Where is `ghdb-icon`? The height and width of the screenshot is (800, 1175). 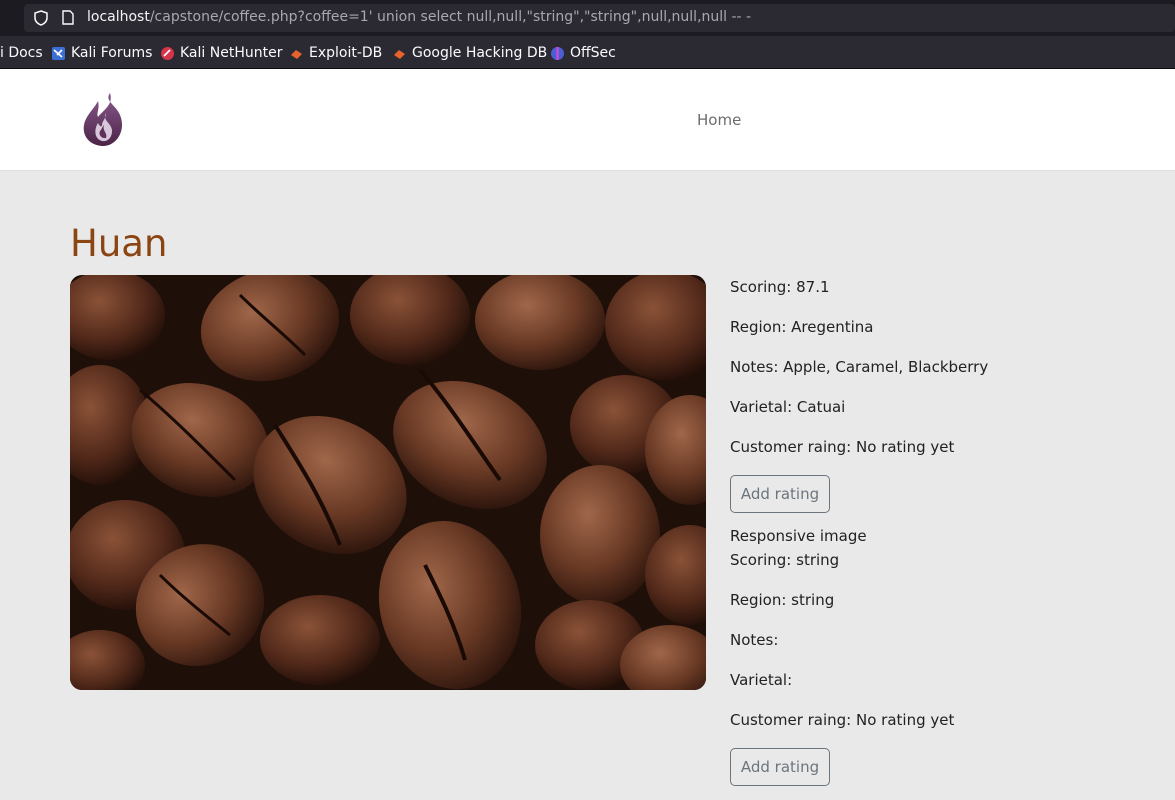
ghdb-icon is located at coordinates (399, 54).